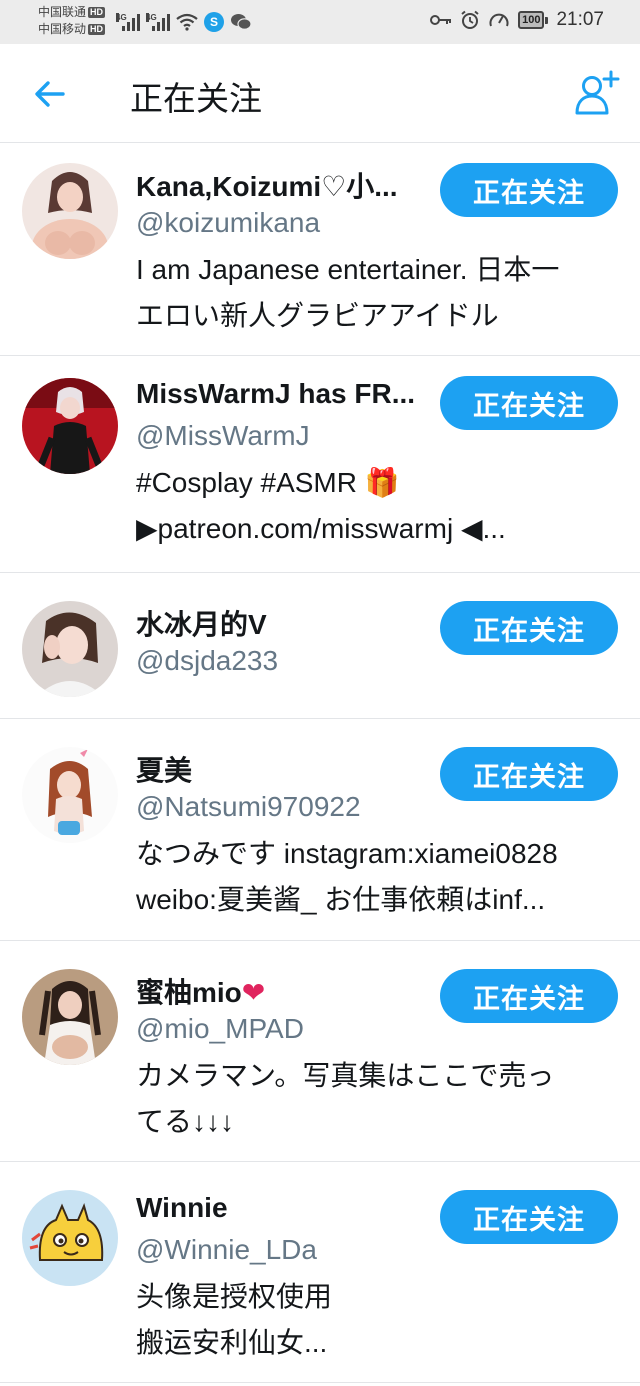 The width and height of the screenshot is (640, 1386). Describe the element at coordinates (533, 20) in the screenshot. I see `battery-icon: 100` at that location.